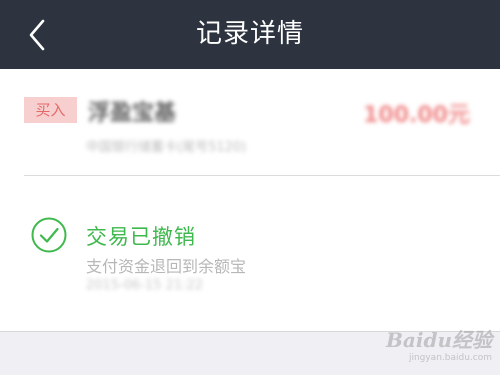 The width and height of the screenshot is (500, 375). What do you see at coordinates (416, 115) in the screenshot?
I see `amount: 100.00元` at bounding box center [416, 115].